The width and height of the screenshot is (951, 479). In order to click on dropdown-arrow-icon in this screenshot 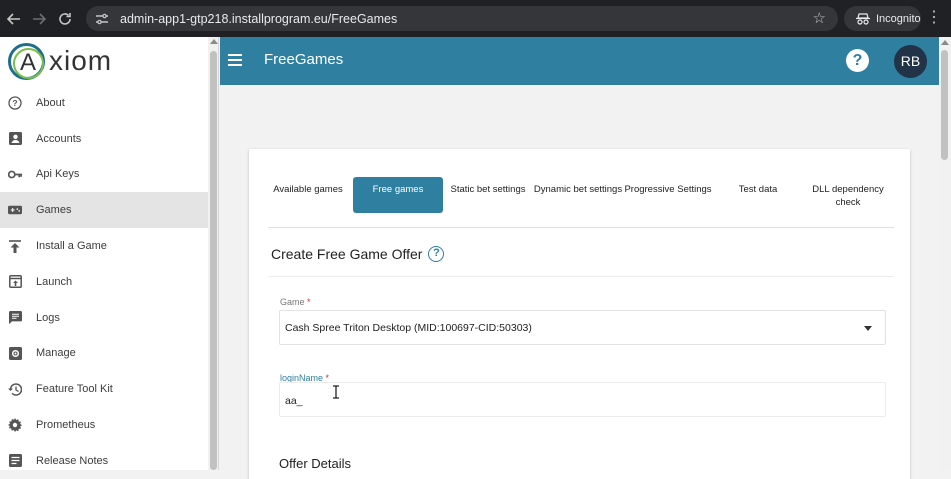, I will do `click(868, 328)`.